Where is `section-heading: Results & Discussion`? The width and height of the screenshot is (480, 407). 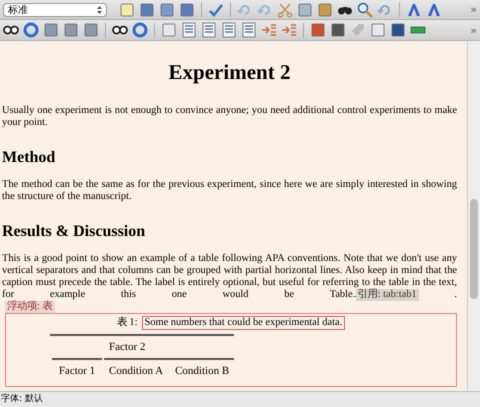
section-heading: Results & Discussion is located at coordinates (74, 232).